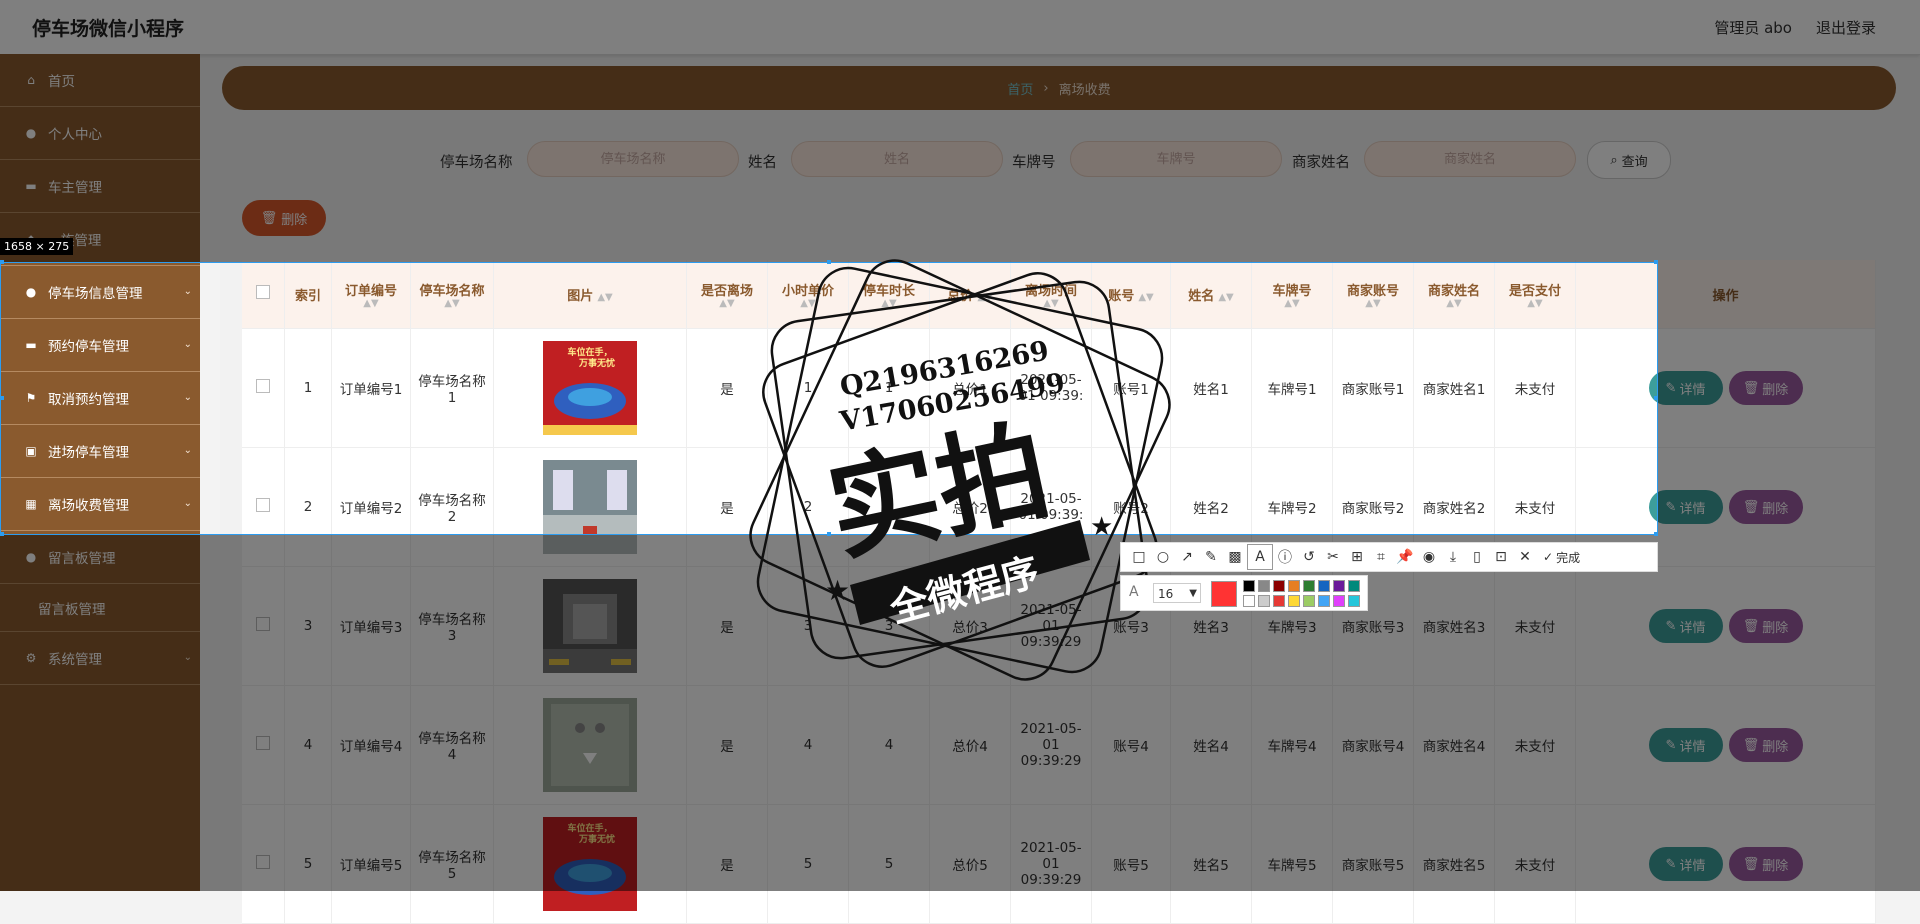 The height and width of the screenshot is (924, 1920). Describe the element at coordinates (1405, 557) in the screenshot. I see `pin-icon: 📌` at that location.